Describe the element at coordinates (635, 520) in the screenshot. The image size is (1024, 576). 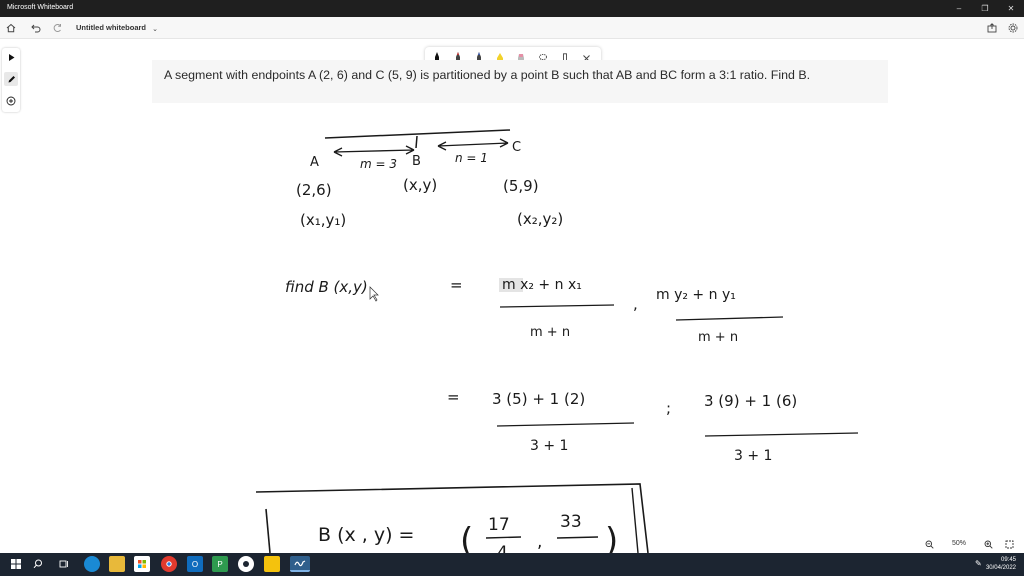
I see `result-box-right-inner` at that location.